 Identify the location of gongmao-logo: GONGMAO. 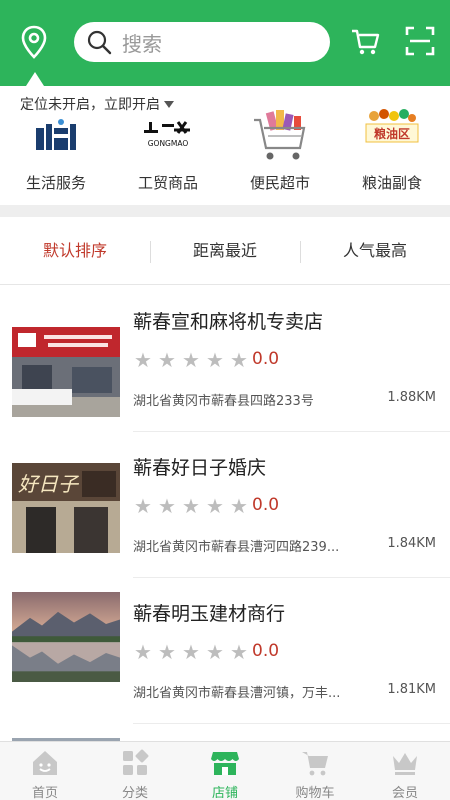
(167, 134).